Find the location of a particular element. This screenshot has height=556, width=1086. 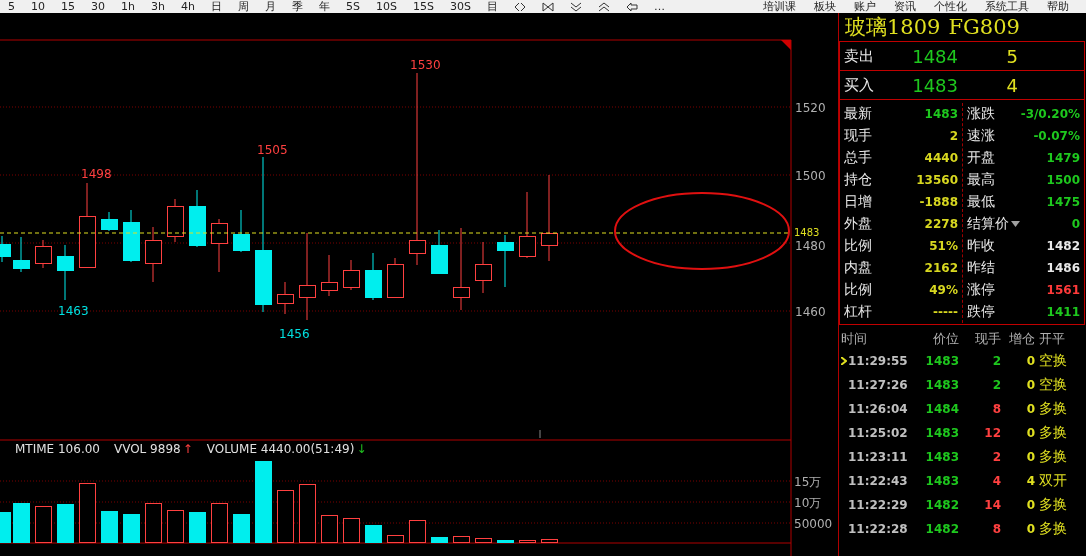

stat-label: 速涨 is located at coordinates (981, 136).